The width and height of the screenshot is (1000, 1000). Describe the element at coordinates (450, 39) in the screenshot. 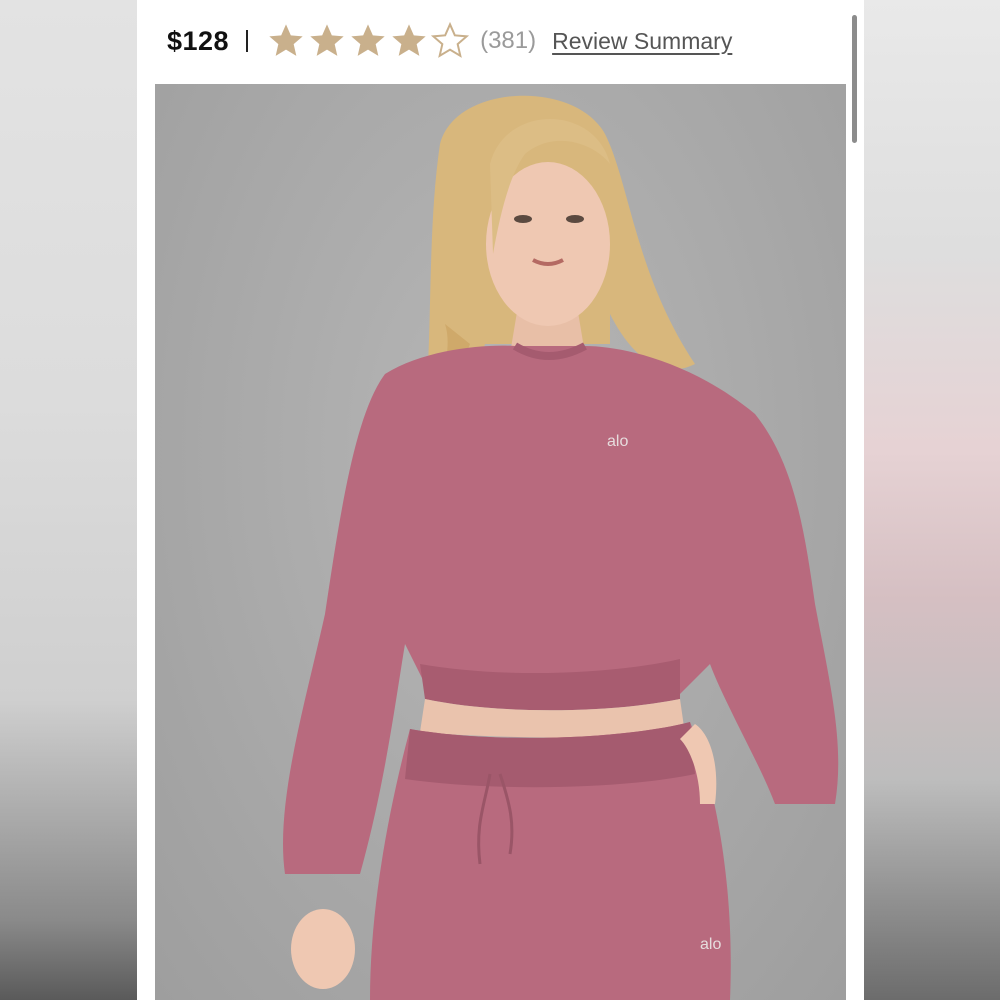

I see `star-empty-icon` at that location.